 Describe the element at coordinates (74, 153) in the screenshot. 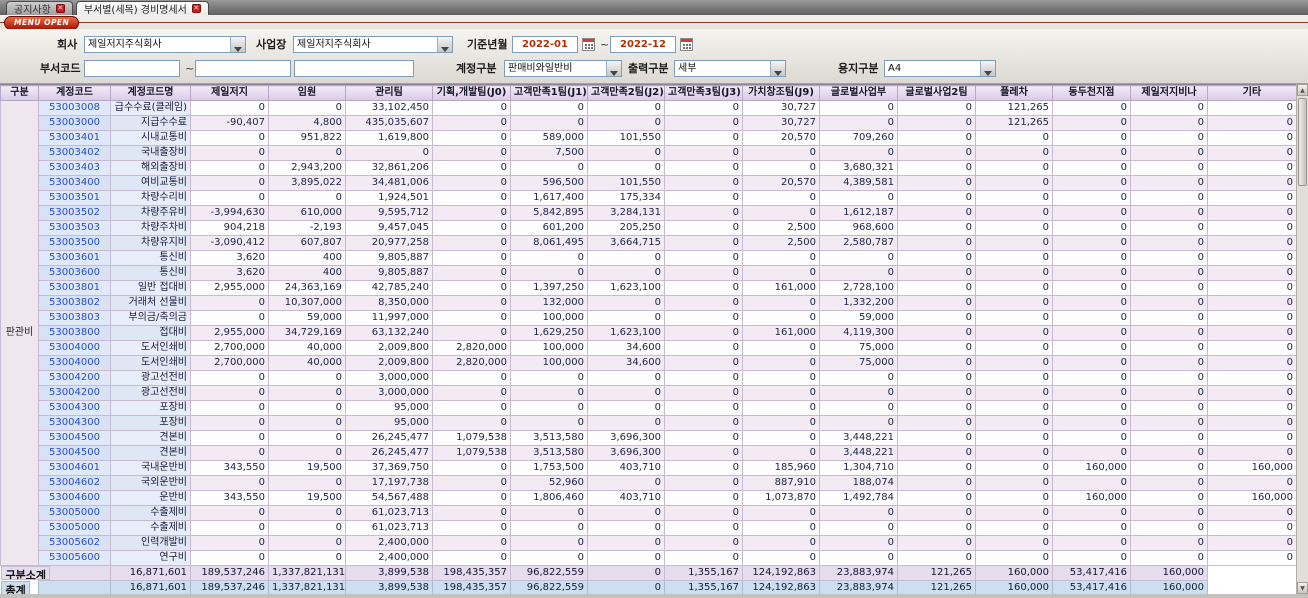

I see `account-code-cell: 53003402` at that location.